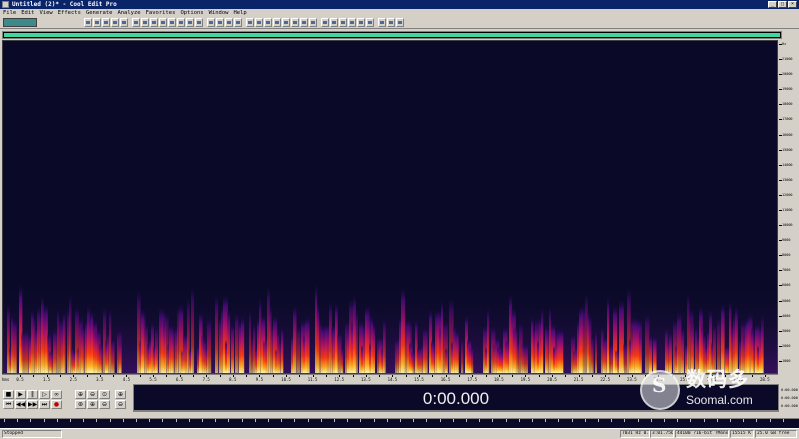 Image resolution: width=799 pixels, height=439 pixels. Describe the element at coordinates (782, 4) in the screenshot. I see `maximize-button: □` at that location.